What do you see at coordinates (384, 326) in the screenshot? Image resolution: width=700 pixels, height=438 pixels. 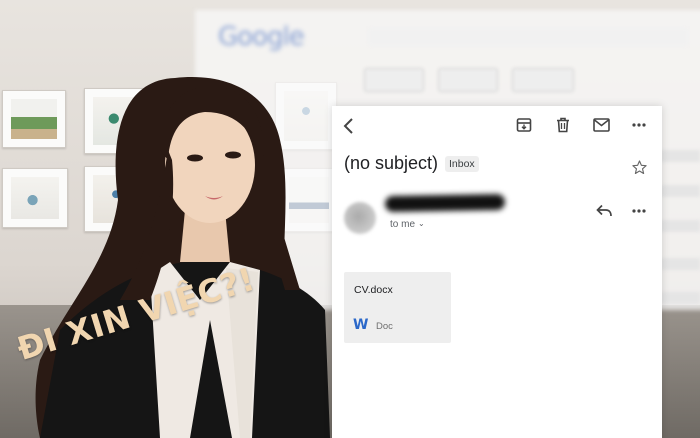 I see `attachment-file-type: Doc` at bounding box center [384, 326].